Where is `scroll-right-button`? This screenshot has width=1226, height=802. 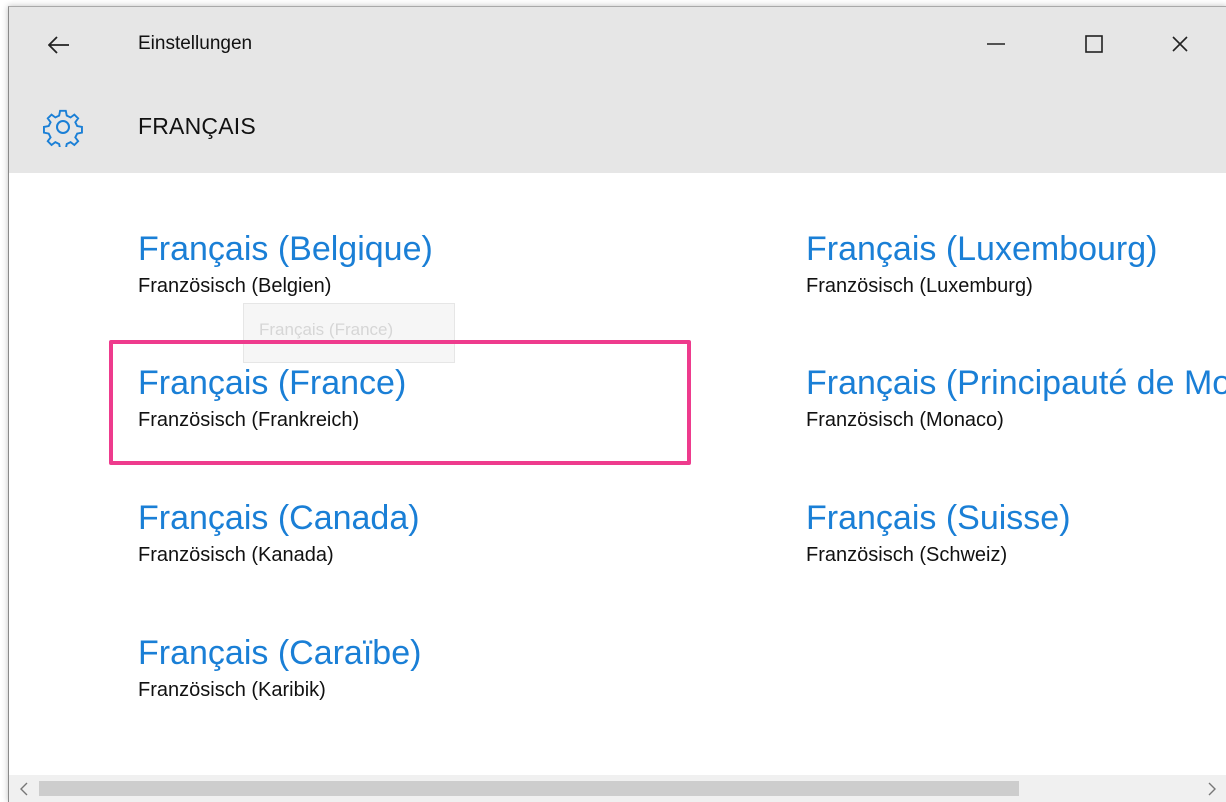 scroll-right-button is located at coordinates (1211, 788).